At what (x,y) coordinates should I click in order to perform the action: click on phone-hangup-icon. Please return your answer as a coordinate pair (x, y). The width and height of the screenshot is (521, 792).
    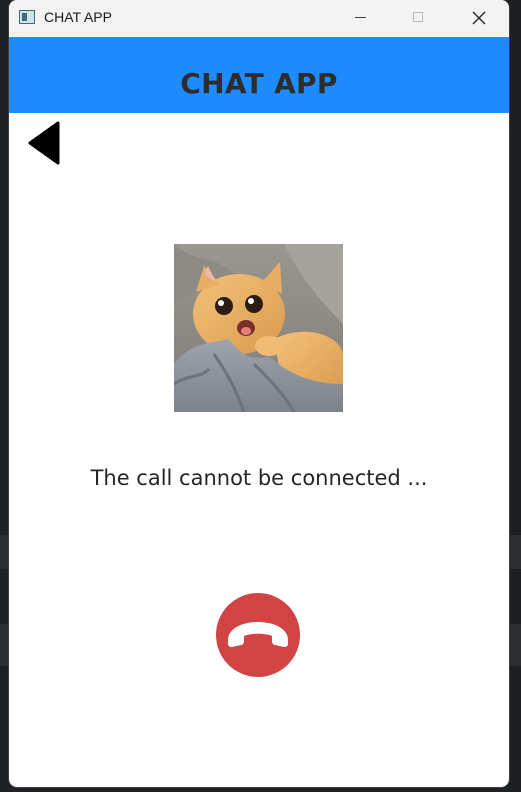
    Looking at the image, I should click on (258, 634).